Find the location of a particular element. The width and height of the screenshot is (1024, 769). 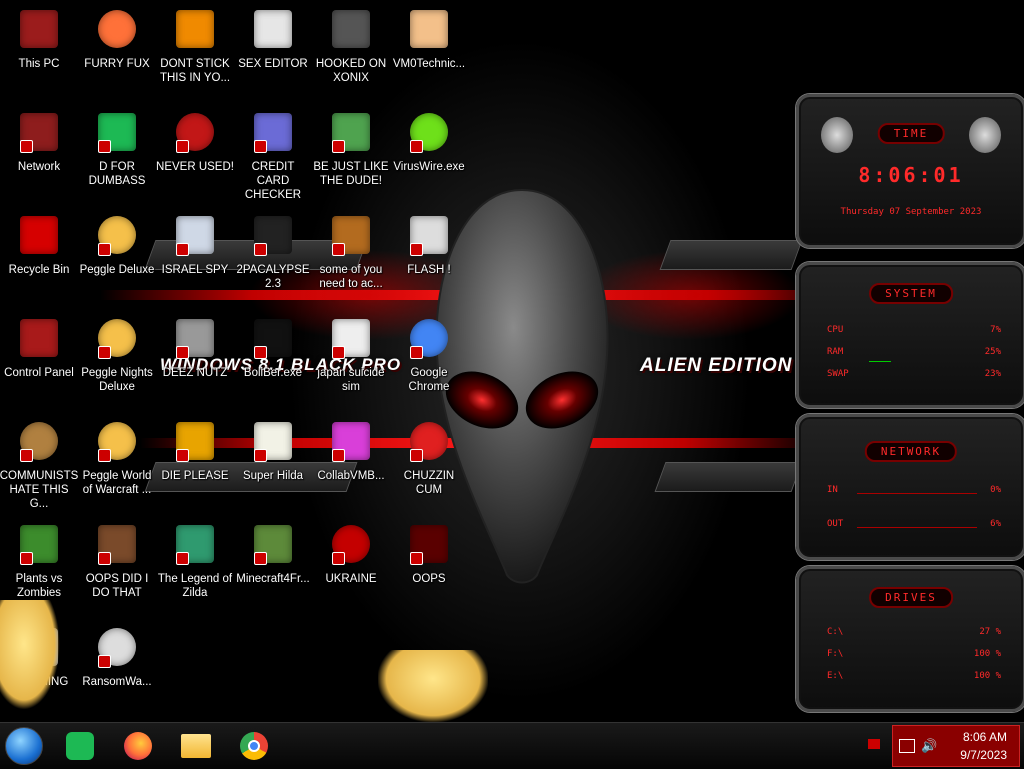

chuzzle-icon is located at coordinates (429, 441).